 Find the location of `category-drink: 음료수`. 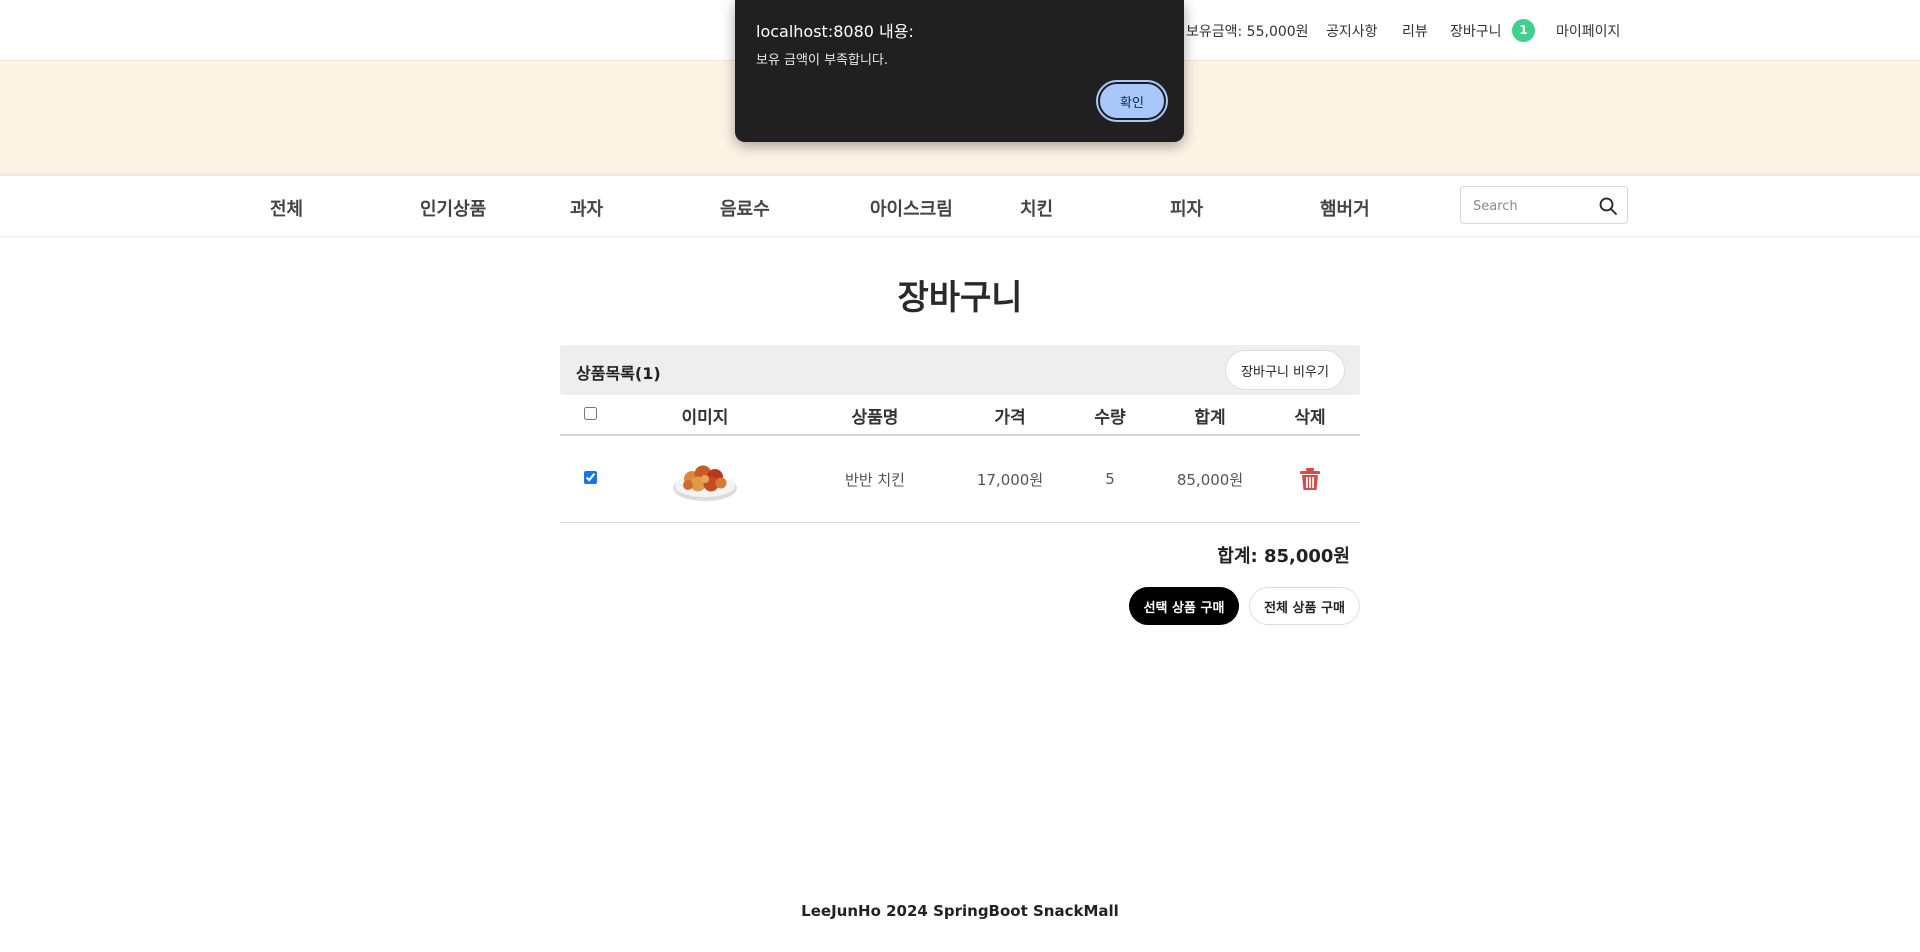

category-drink: 음료수 is located at coordinates (745, 208).